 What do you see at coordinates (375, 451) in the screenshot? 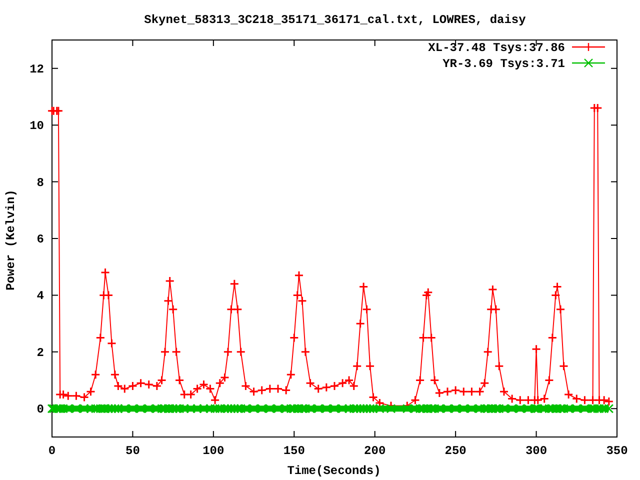
I see `x-tick-label: 200` at bounding box center [375, 451].